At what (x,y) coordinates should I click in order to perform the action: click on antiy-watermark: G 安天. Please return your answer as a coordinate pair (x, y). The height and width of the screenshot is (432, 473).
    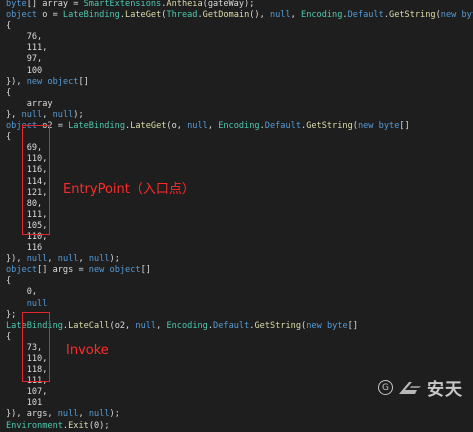
    Looking at the image, I should click on (420, 387).